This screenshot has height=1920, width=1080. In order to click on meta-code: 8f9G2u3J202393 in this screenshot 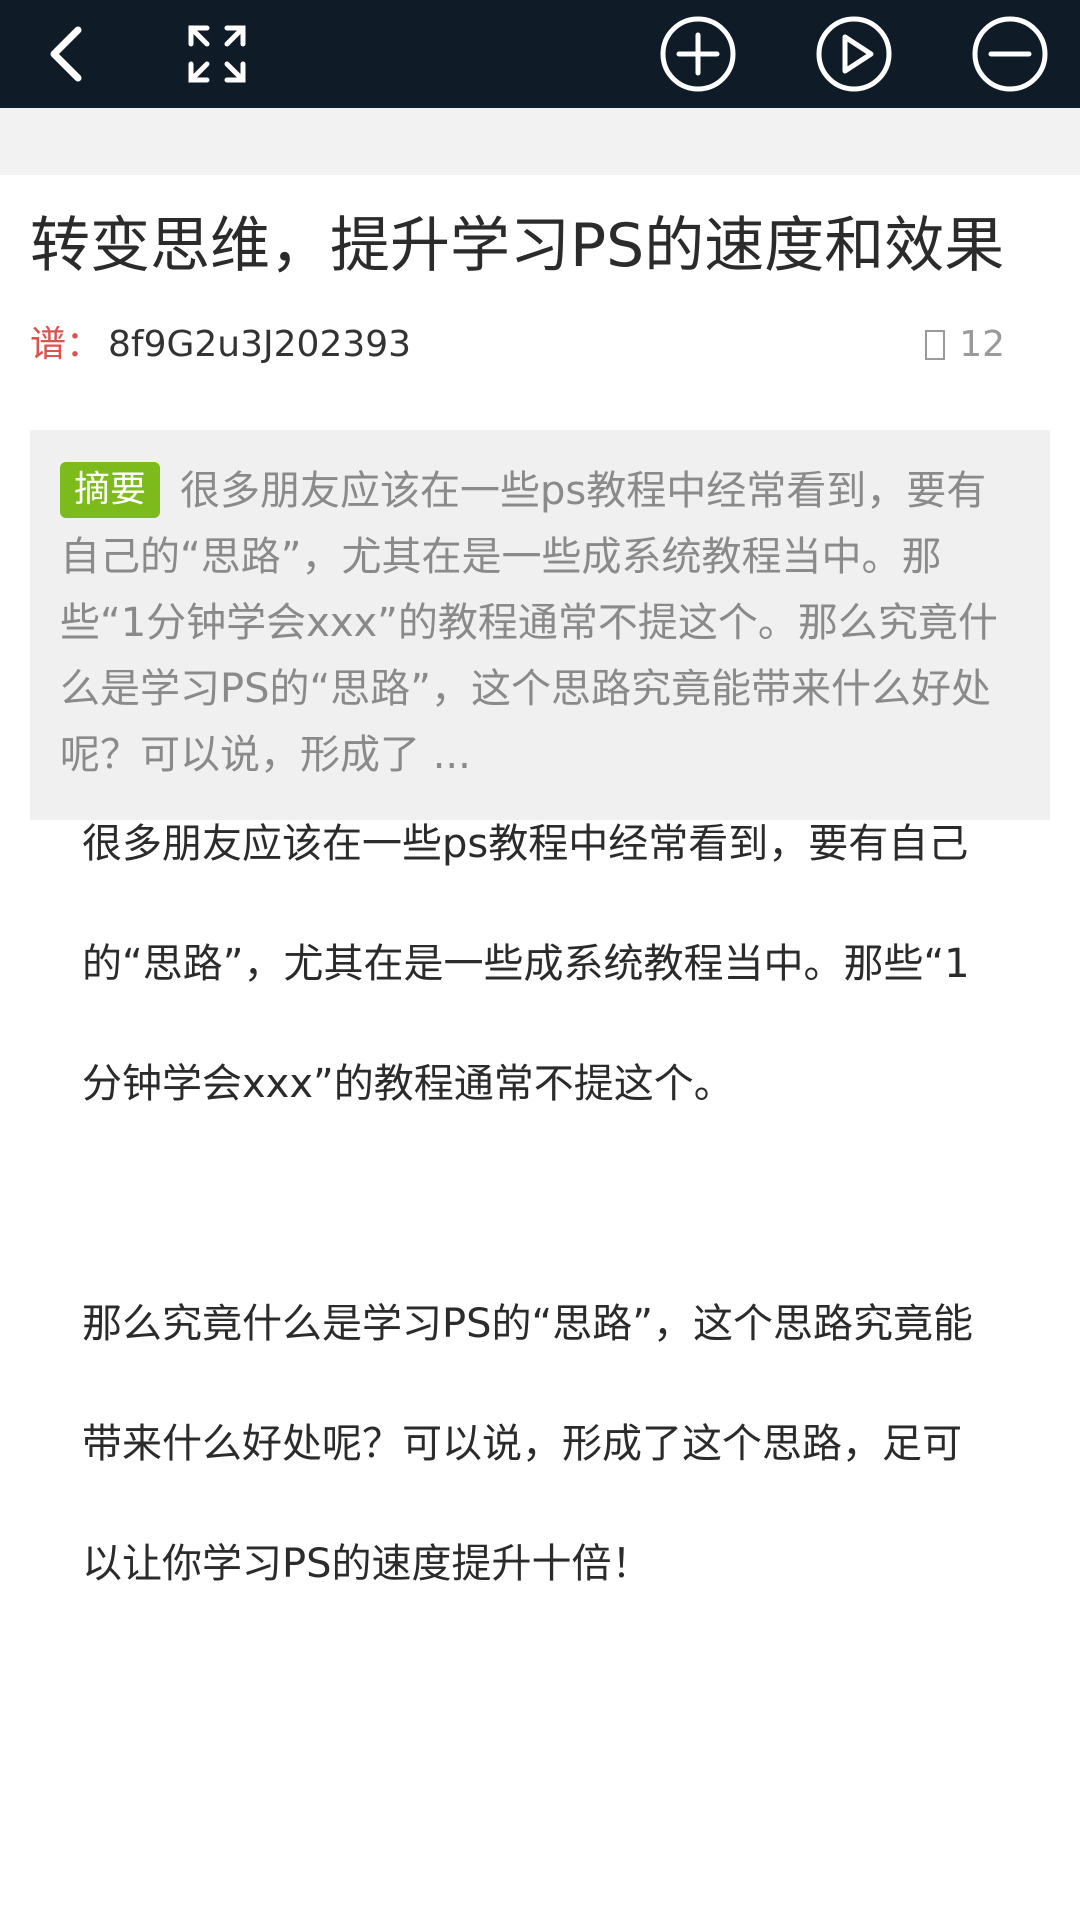, I will do `click(260, 344)`.